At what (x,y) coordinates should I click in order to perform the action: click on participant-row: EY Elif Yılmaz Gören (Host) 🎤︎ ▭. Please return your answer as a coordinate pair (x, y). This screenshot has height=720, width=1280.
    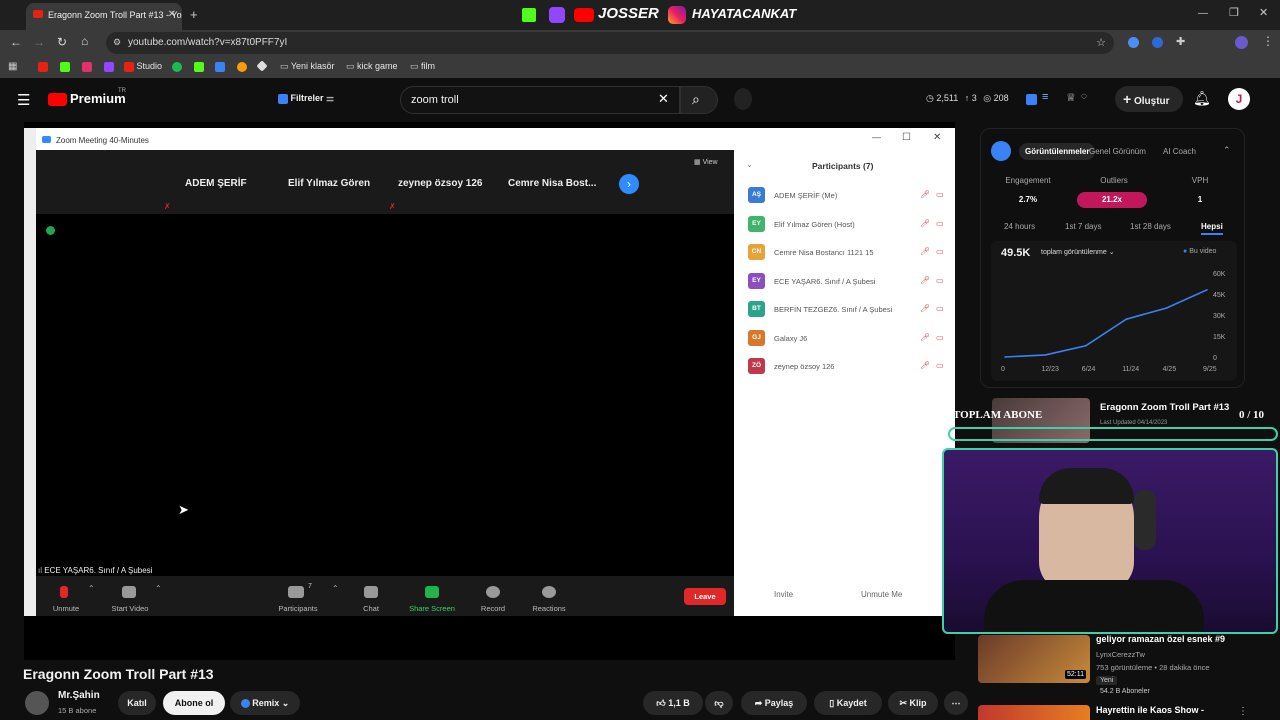
    Looking at the image, I should click on (848, 224).